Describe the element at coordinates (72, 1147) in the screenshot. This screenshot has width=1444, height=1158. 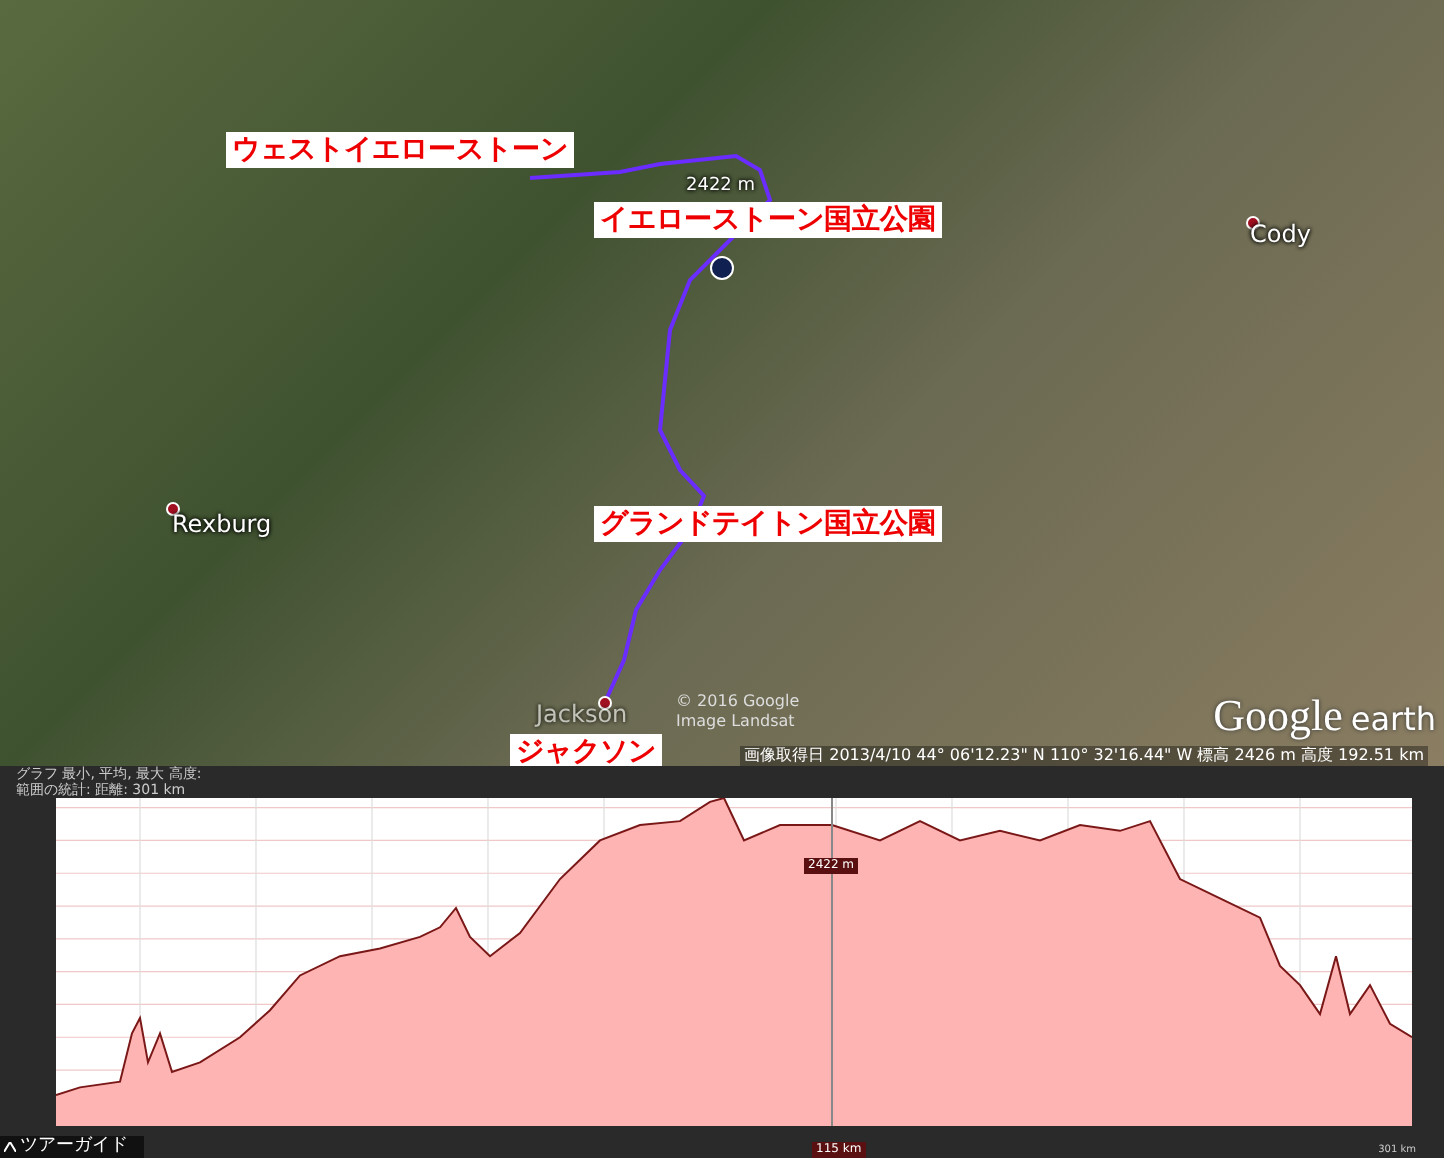
I see `tour-guide-button: ツアーガイド` at that location.